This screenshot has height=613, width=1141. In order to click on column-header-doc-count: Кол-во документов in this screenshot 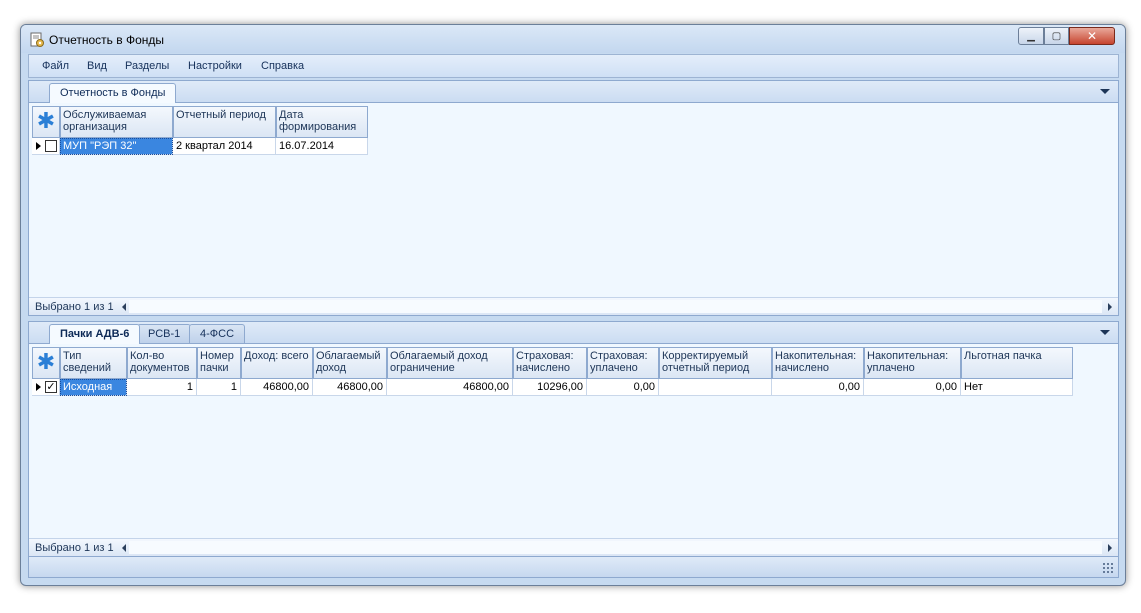, I will do `click(162, 363)`.